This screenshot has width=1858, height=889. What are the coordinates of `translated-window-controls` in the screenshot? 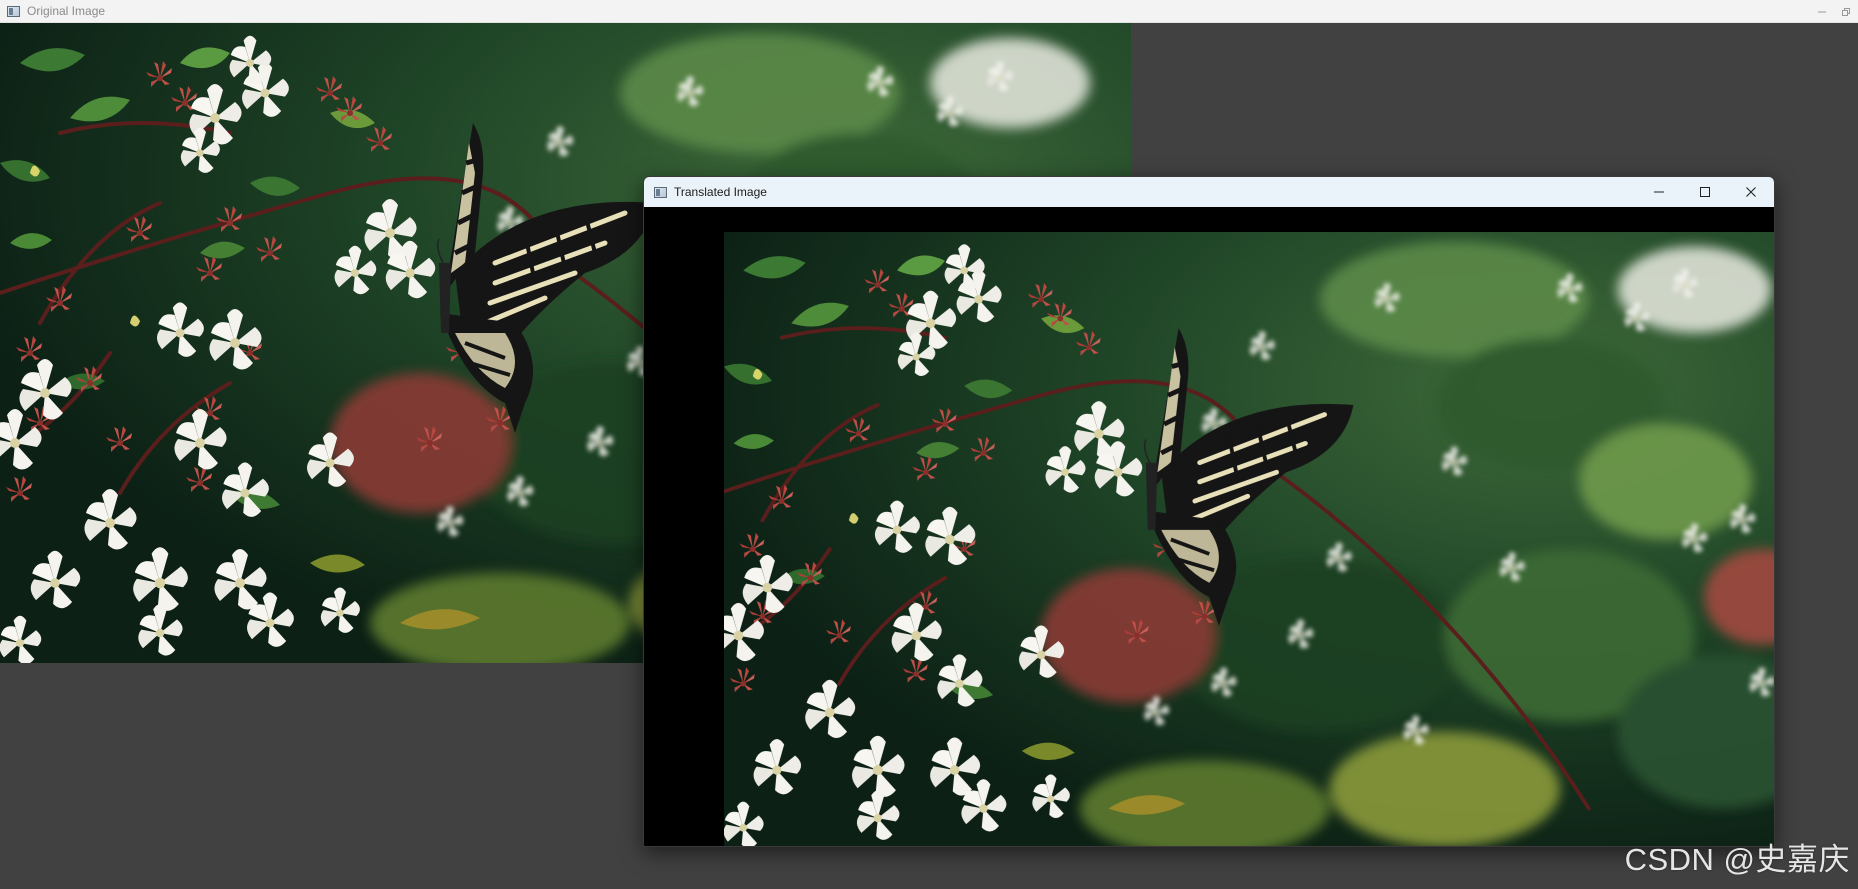 It's located at (1705, 192).